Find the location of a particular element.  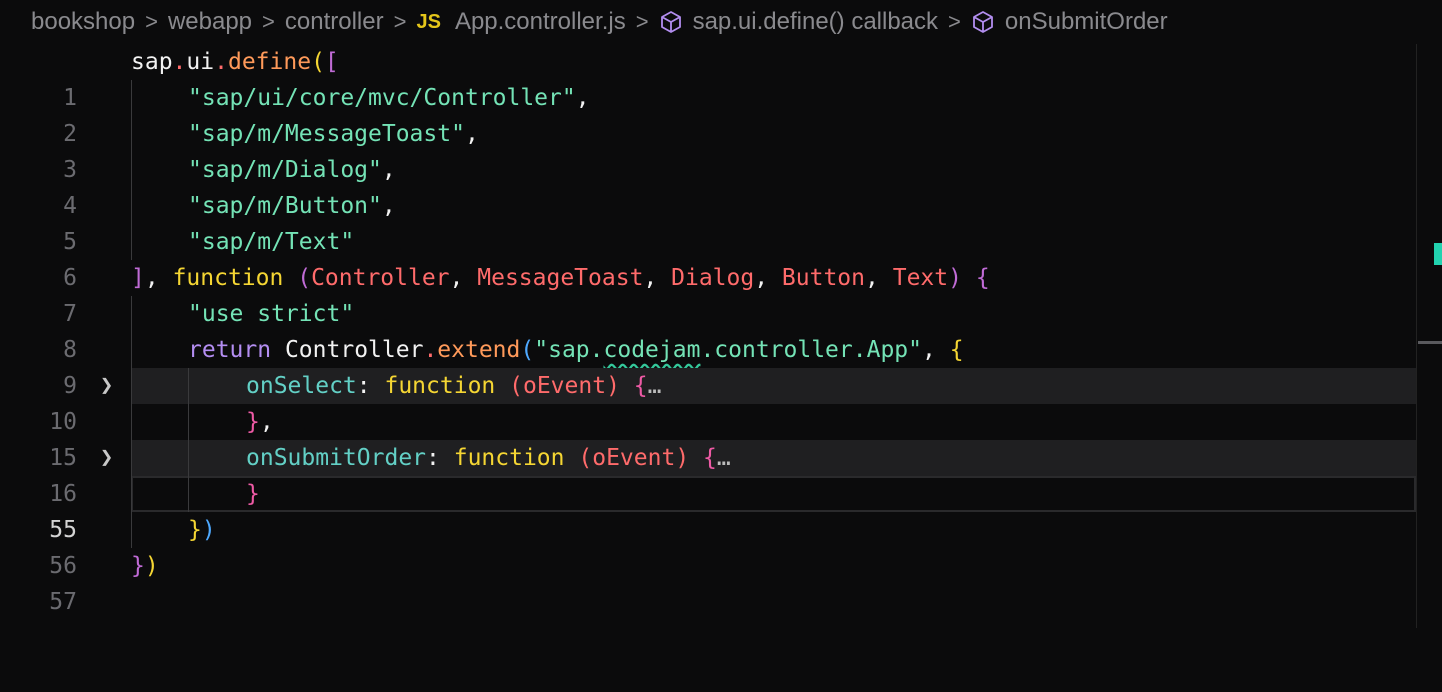

code-text: "sap/m/MessageToast", is located at coordinates (333, 134).